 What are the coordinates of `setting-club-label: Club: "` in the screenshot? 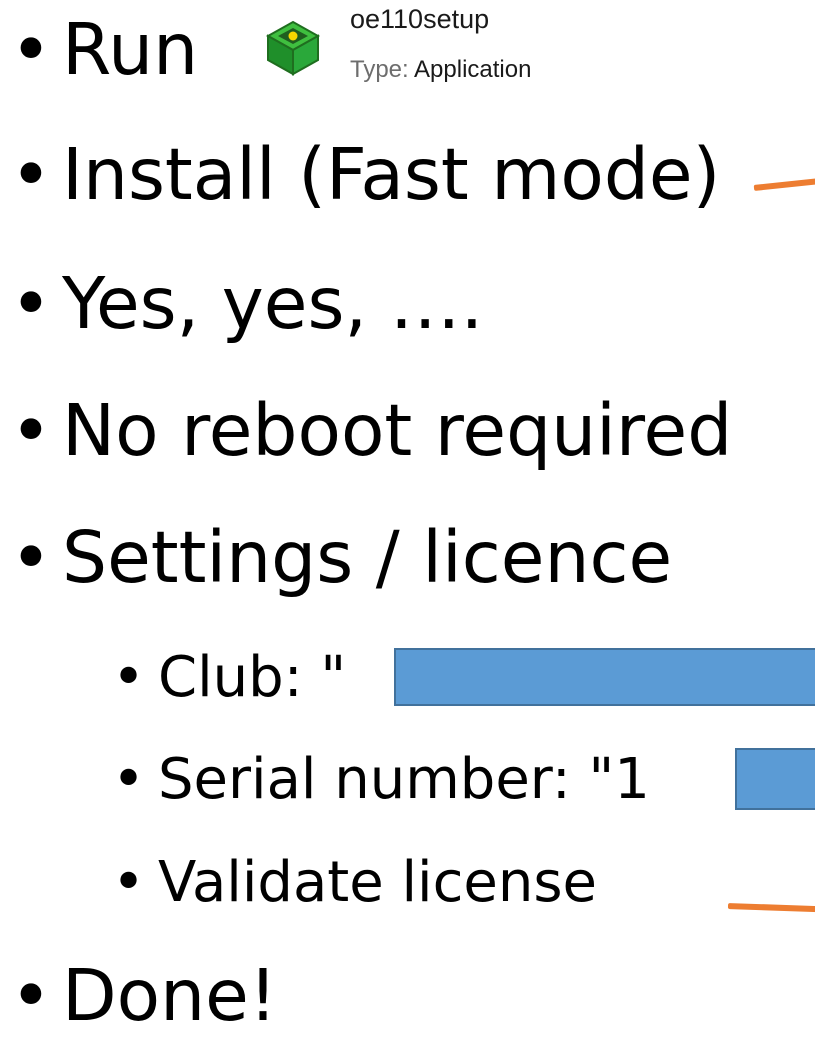 It's located at (252, 677).